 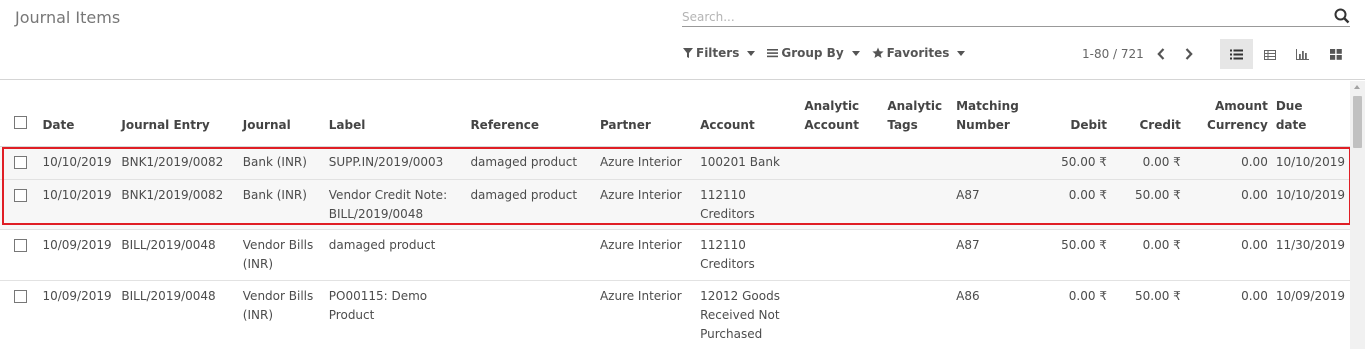 I want to click on column-analytic-tags: Analytic Tags, so click(x=917, y=117).